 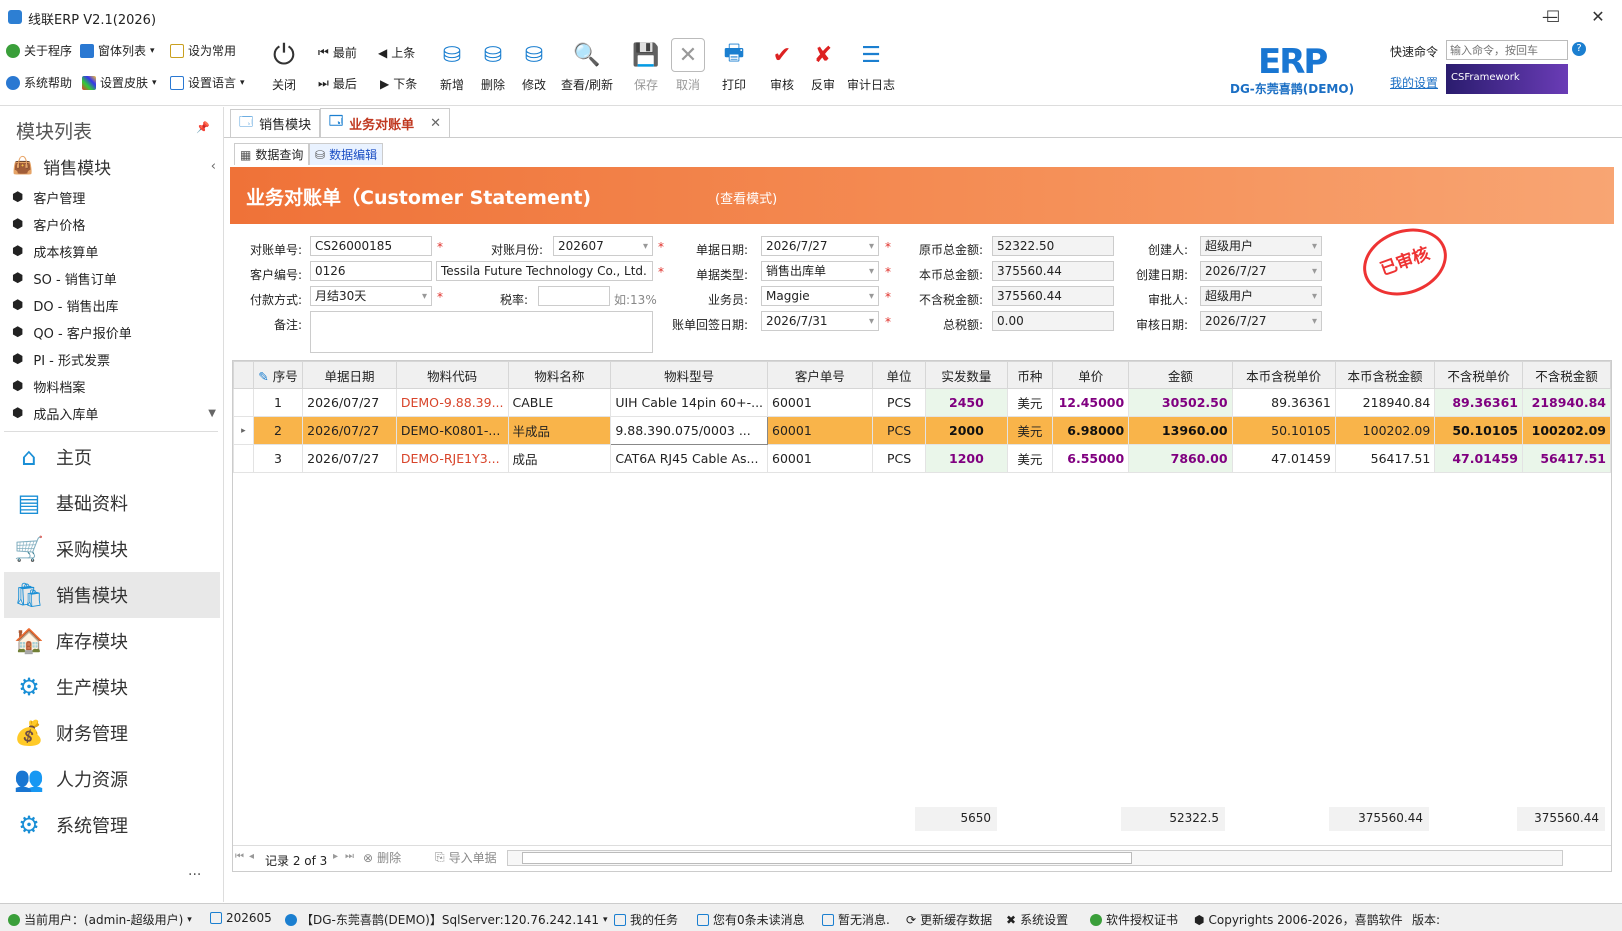 I want to click on skin-button: 设置皮肤 ▾, so click(x=119, y=82).